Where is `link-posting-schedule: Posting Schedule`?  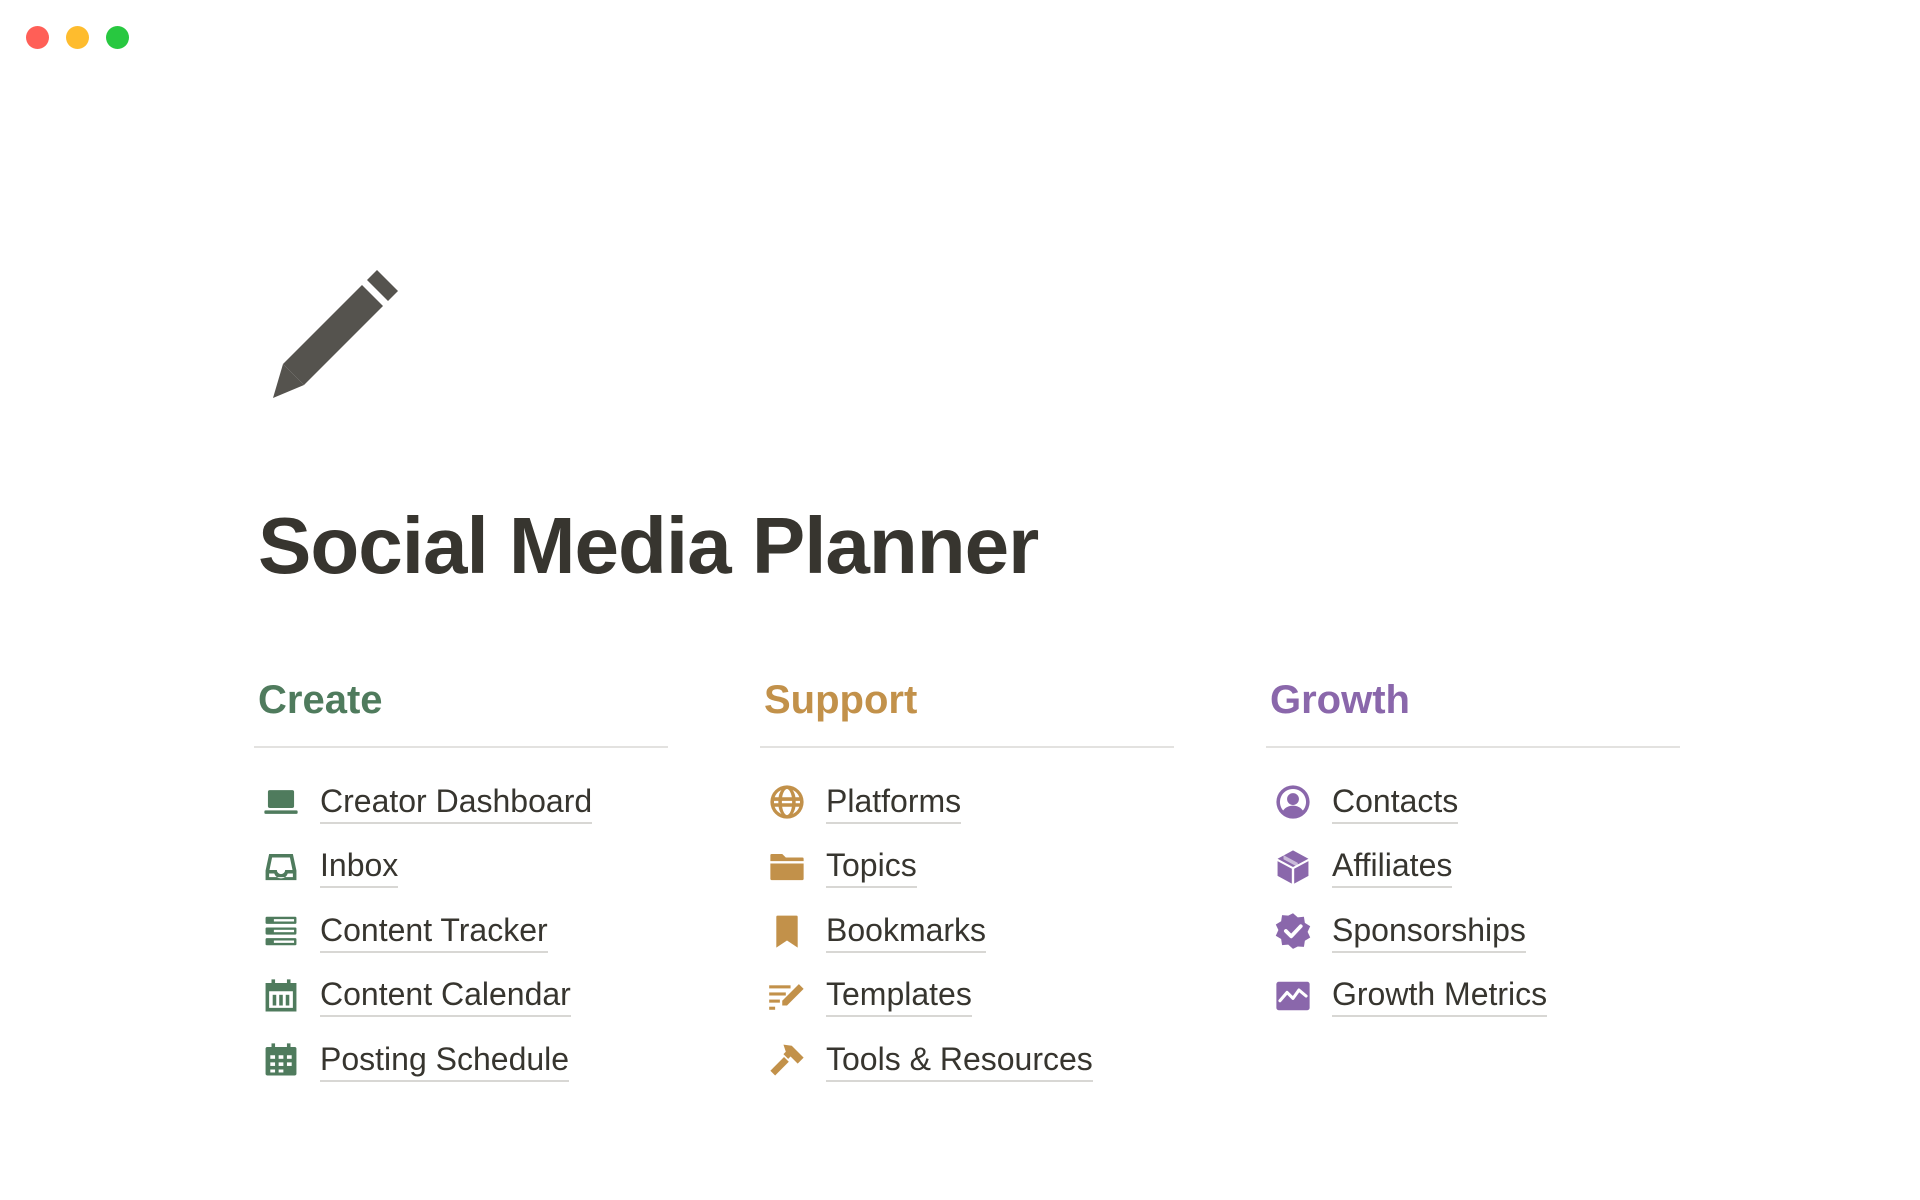 link-posting-schedule: Posting Schedule is located at coordinates (461, 1060).